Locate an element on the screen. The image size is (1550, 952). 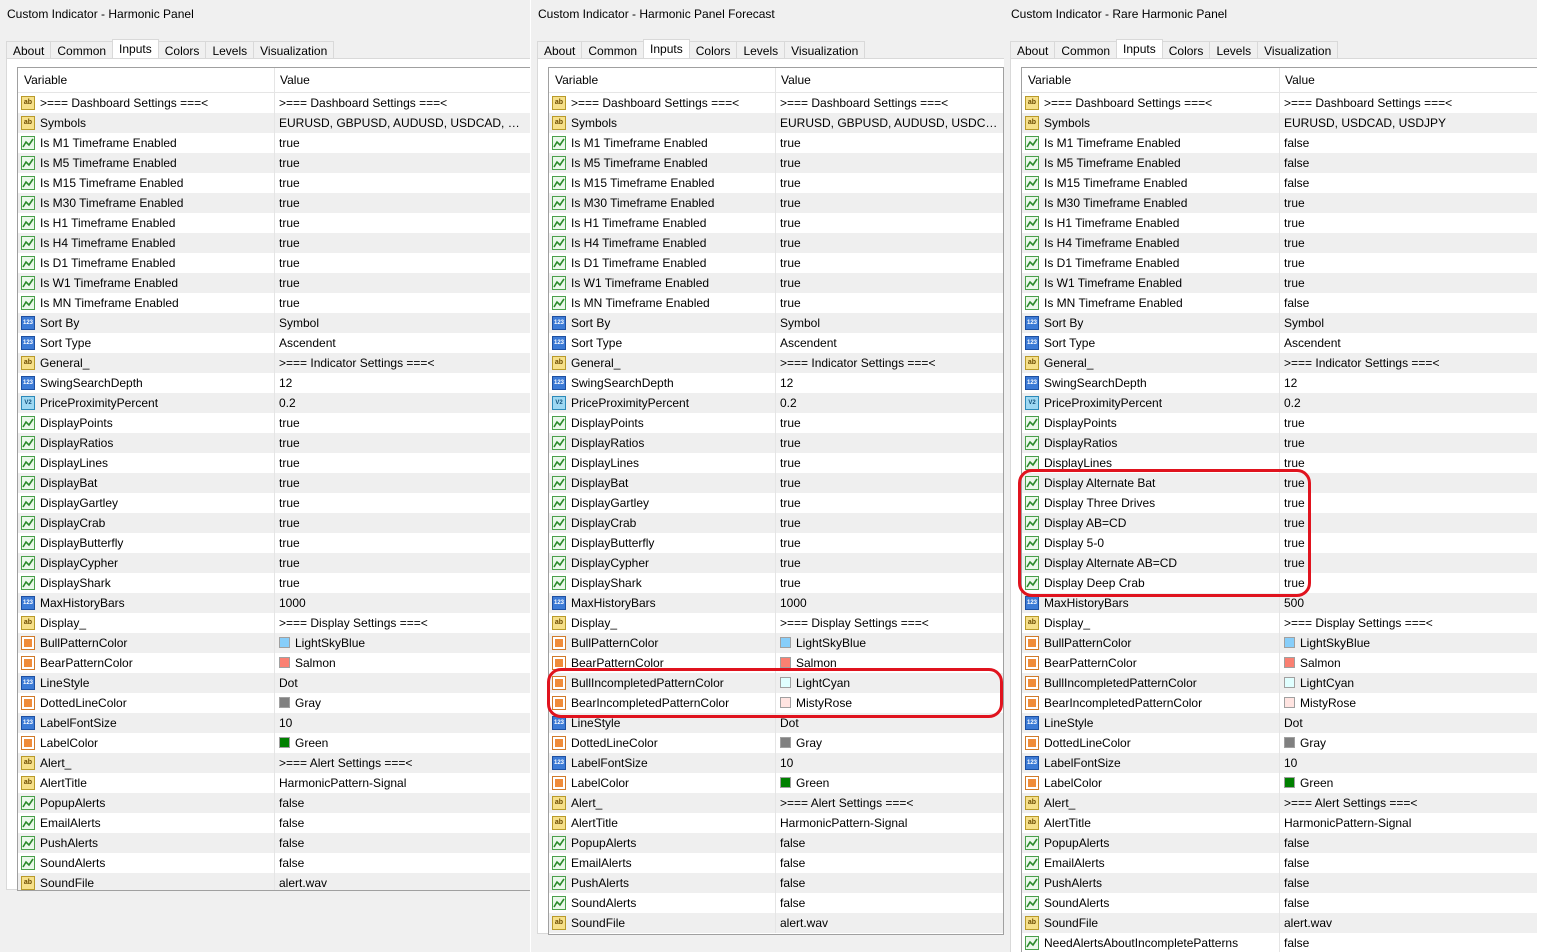
input-row: Is MN Timeframe Enabled false is located at coordinates (1279, 303).